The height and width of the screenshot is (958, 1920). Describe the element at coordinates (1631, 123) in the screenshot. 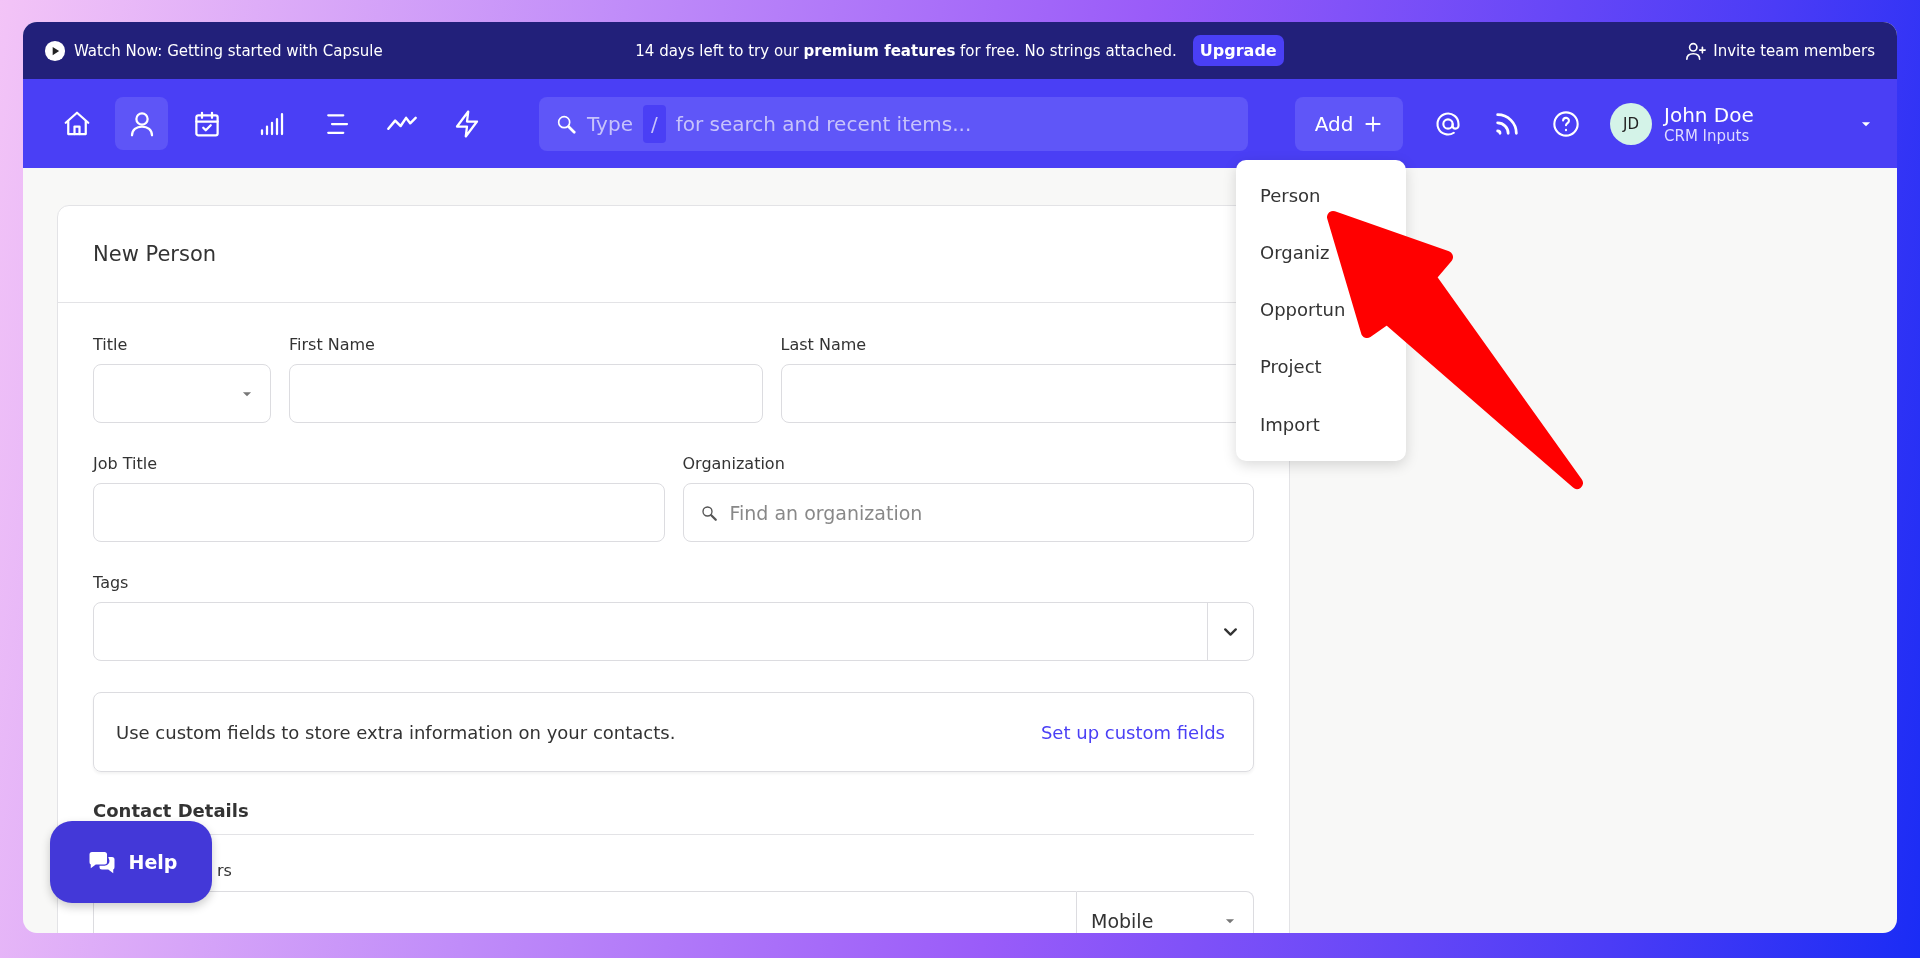

I see `user-avatar: JD` at that location.